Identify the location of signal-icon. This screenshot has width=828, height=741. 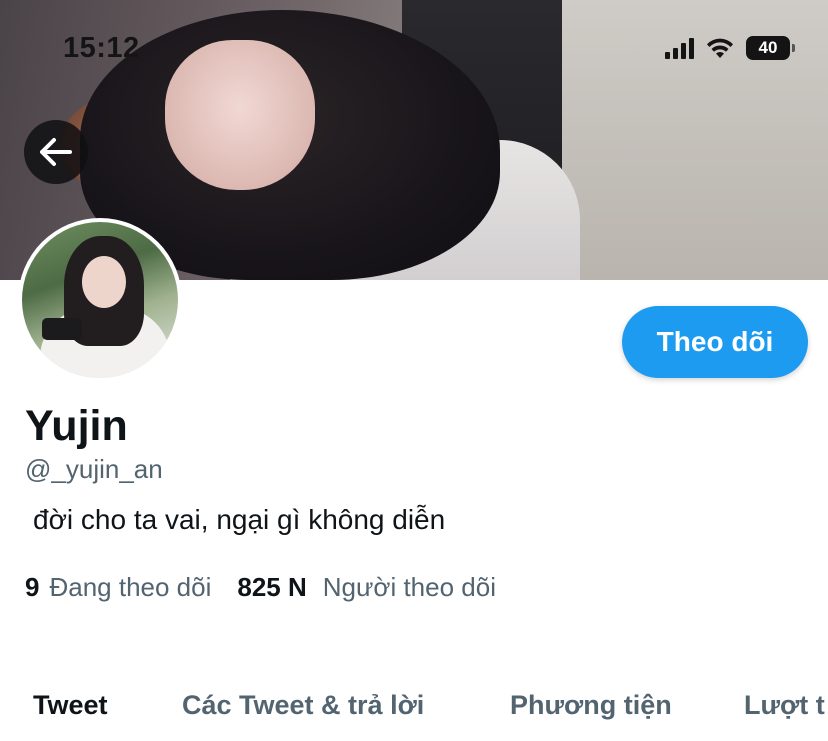
(679, 48).